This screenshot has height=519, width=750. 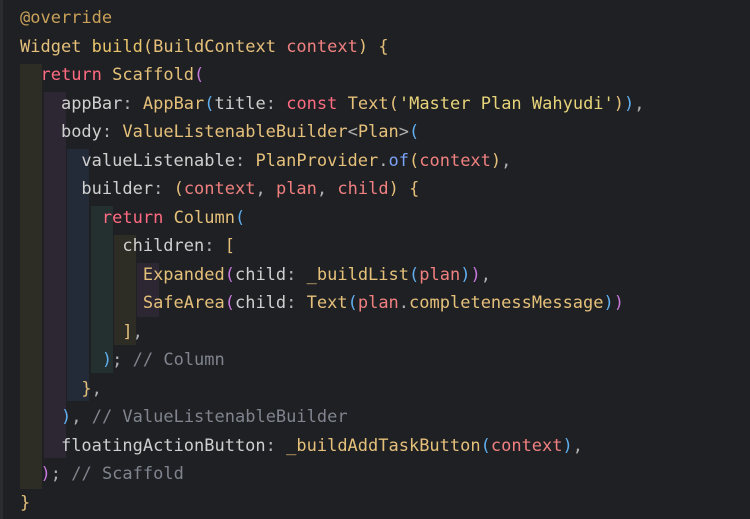 I want to click on code-line: ); // Column, so click(x=332, y=360).